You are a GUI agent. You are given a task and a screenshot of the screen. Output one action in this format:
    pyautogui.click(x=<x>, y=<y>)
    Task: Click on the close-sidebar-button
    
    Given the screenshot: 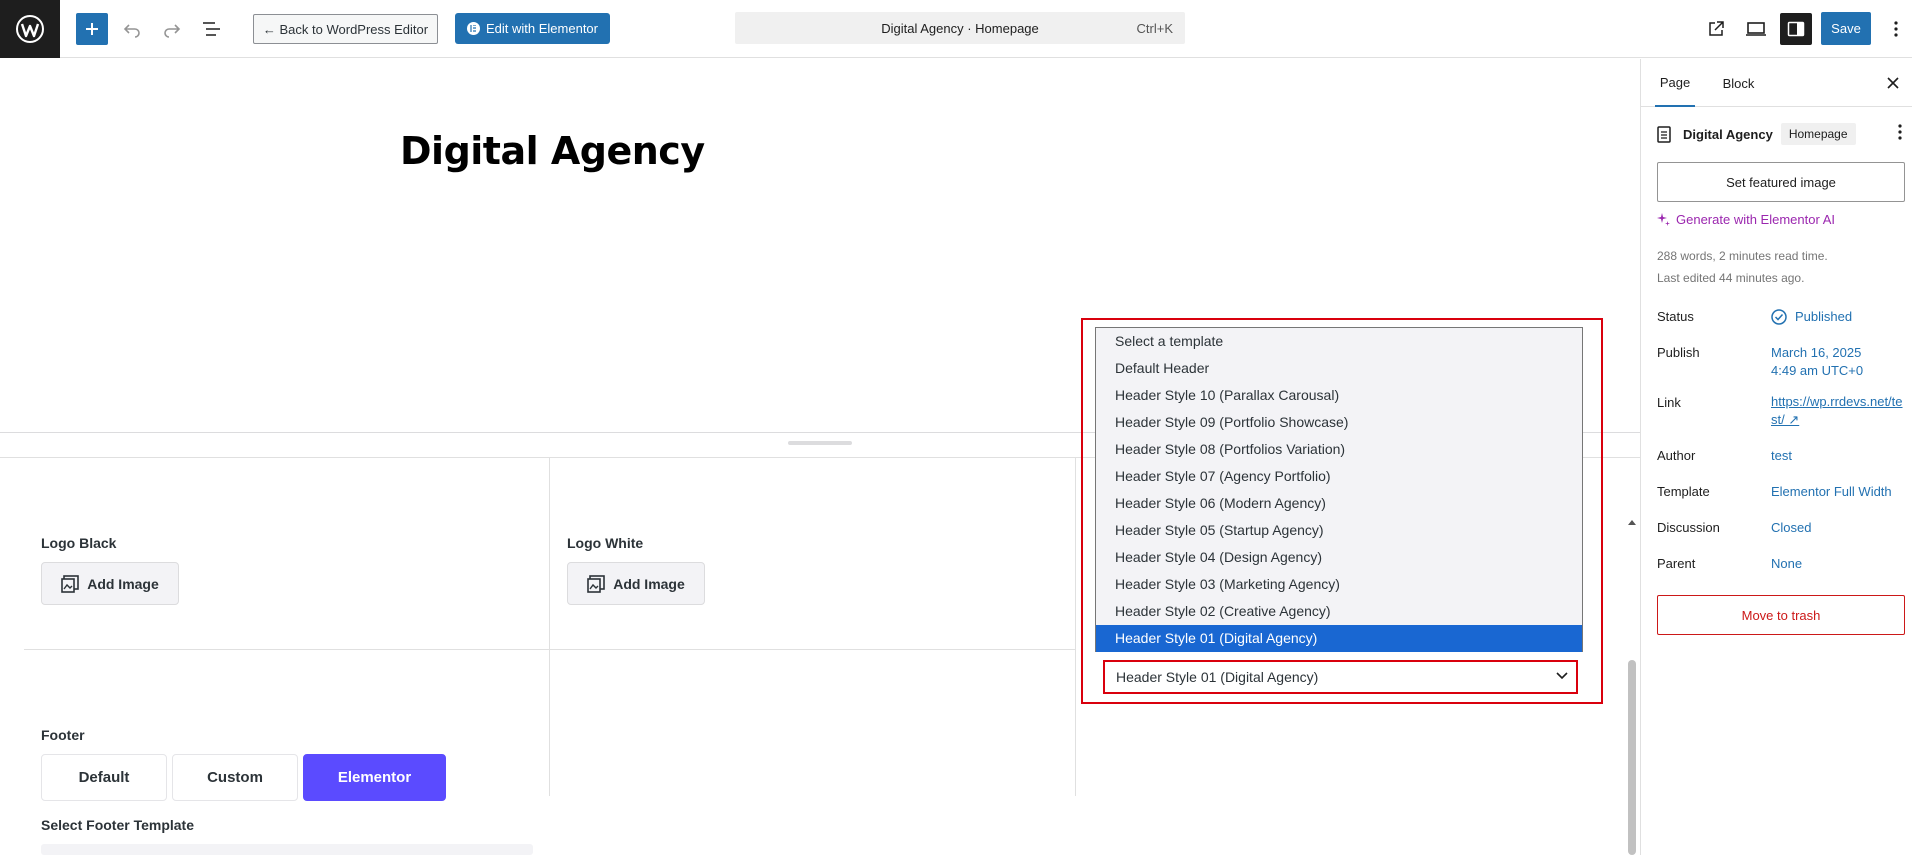 What is the action you would take?
    pyautogui.click(x=1893, y=83)
    